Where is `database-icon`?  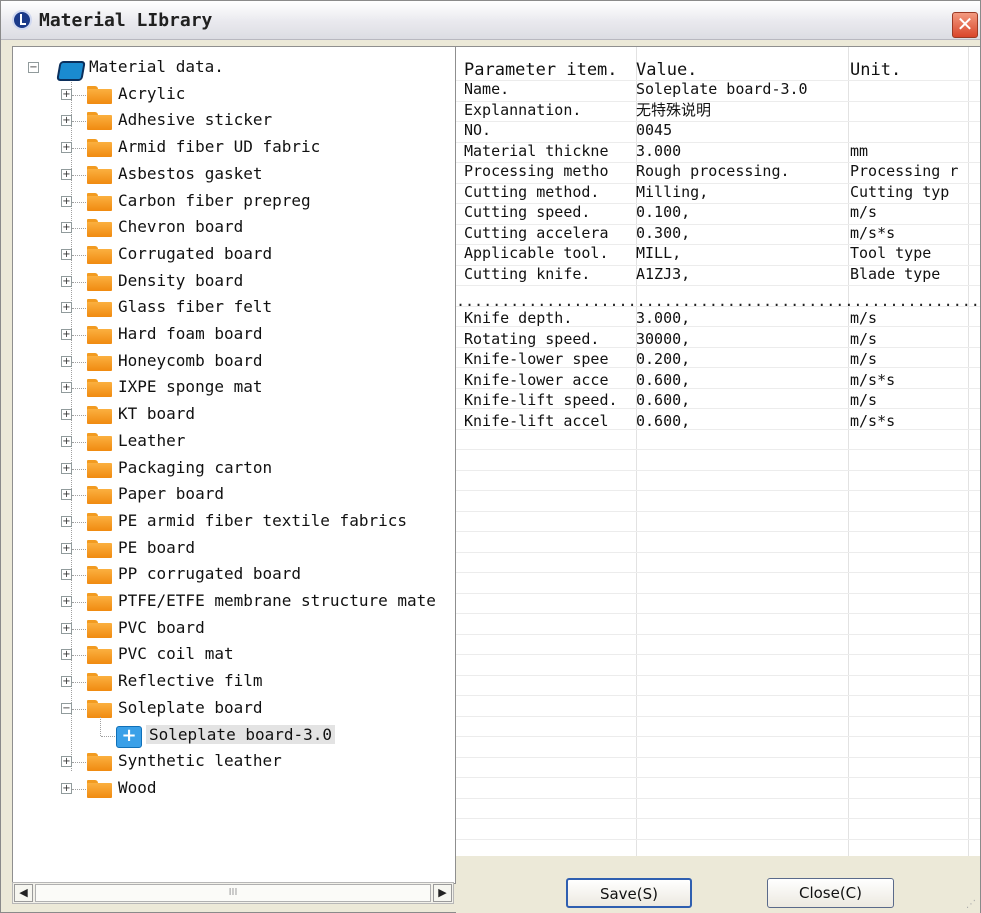
database-icon is located at coordinates (71, 69).